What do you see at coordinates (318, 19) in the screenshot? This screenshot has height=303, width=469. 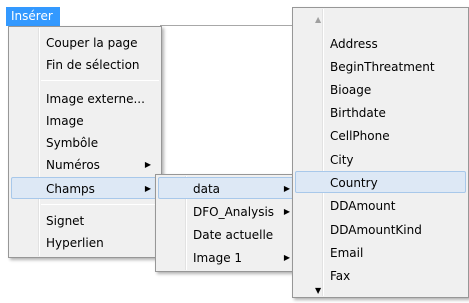 I see `scroll-up-icon: ▲` at bounding box center [318, 19].